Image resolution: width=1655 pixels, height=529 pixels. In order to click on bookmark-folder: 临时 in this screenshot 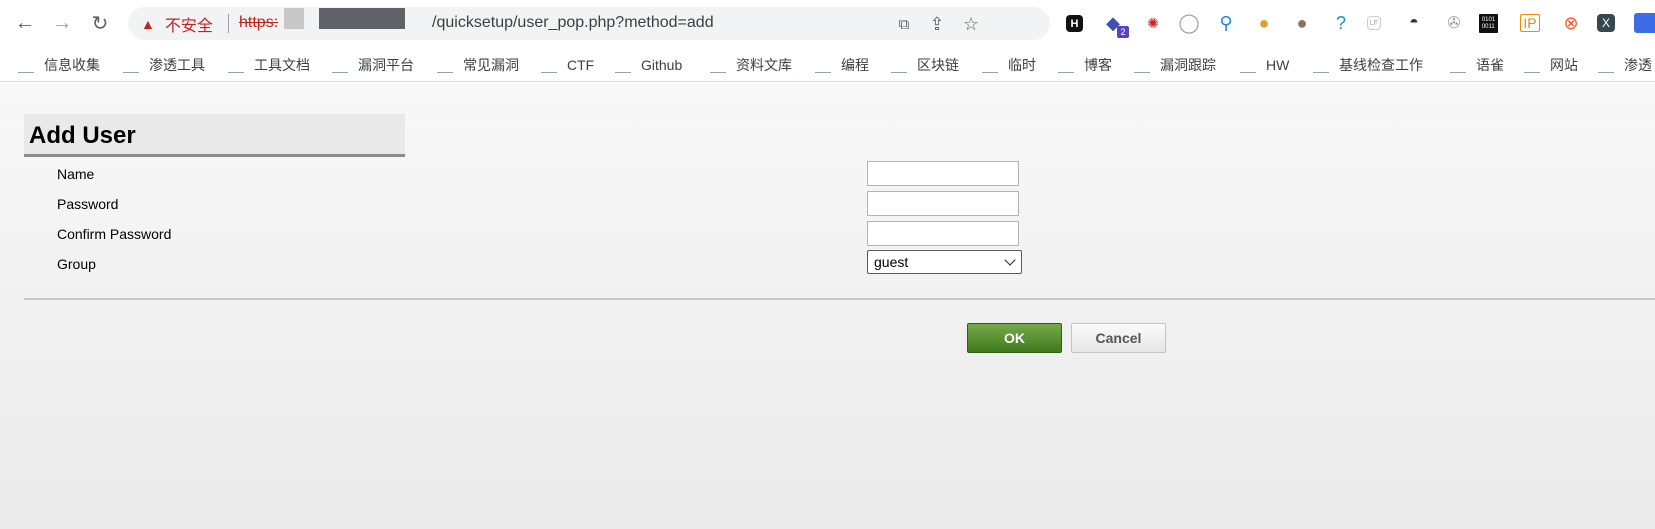, I will do `click(1009, 65)`.